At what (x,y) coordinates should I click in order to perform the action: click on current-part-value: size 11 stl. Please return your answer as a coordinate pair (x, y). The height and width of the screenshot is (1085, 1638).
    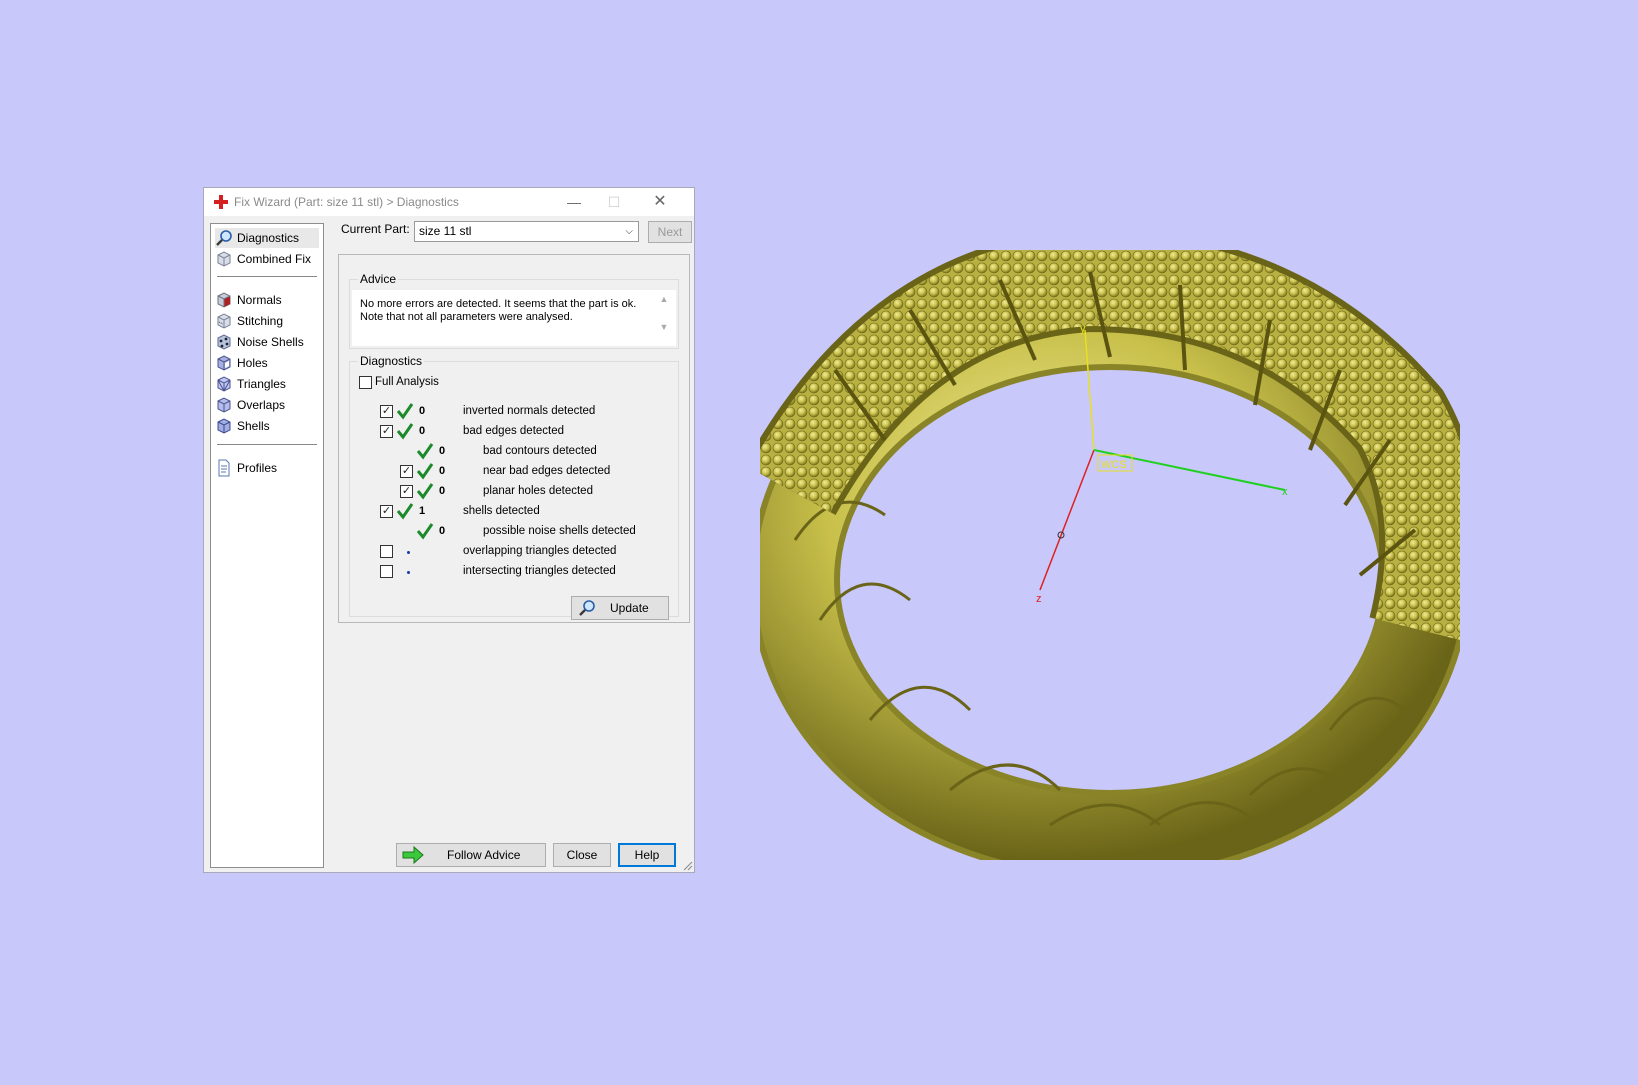
    Looking at the image, I should click on (445, 231).